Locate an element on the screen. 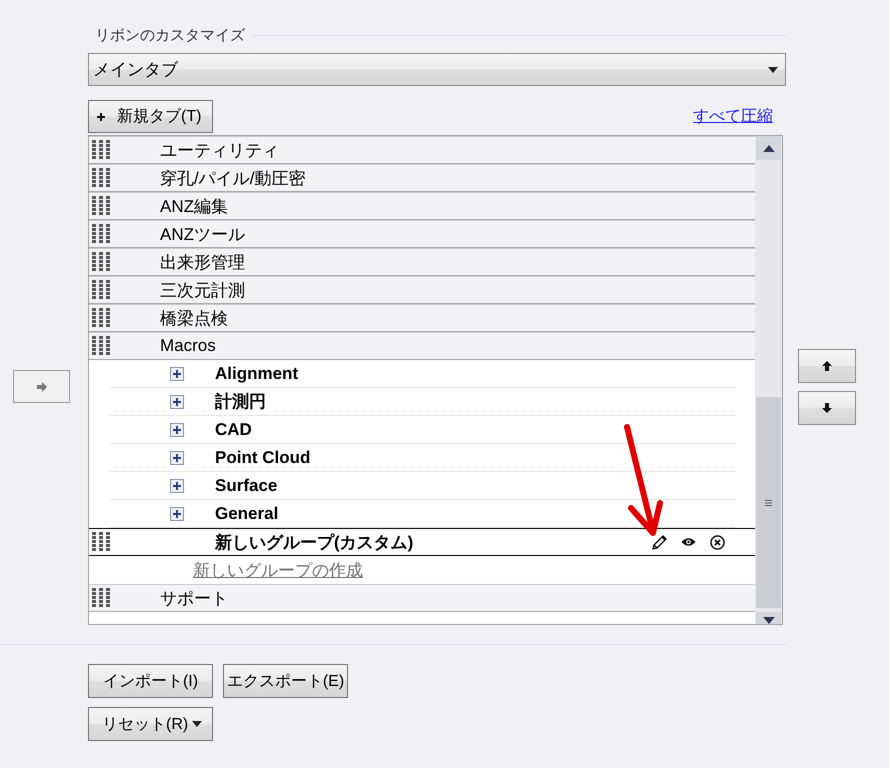 This screenshot has width=889, height=768. tab-row: 出来形管理 is located at coordinates (422, 262).